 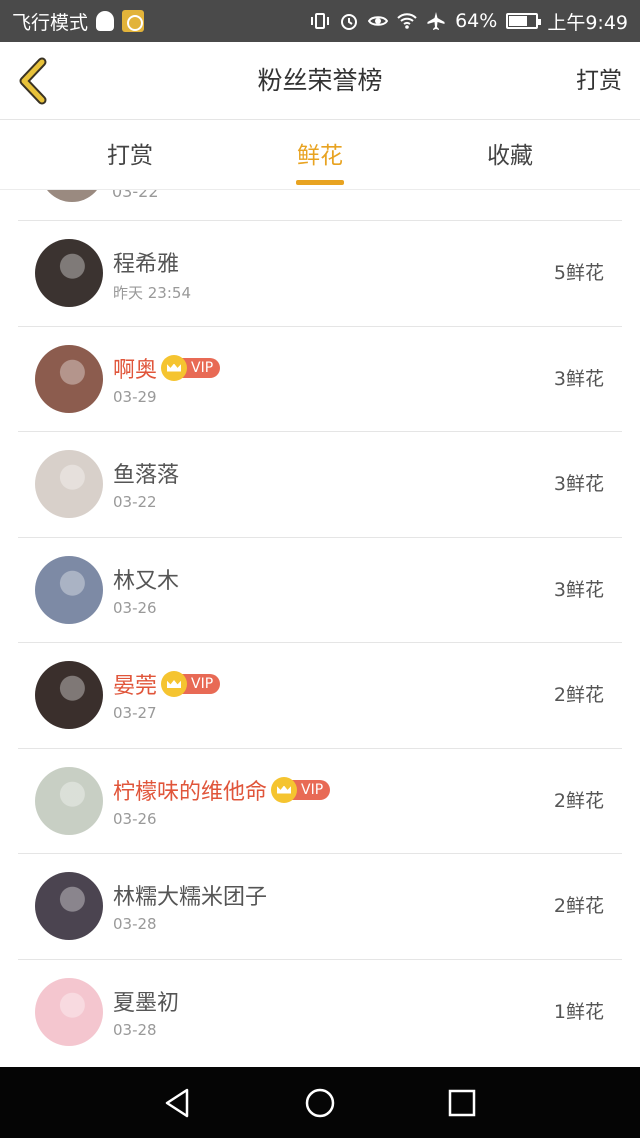 What do you see at coordinates (599, 81) in the screenshot?
I see `reward-action-button: 打赏` at bounding box center [599, 81].